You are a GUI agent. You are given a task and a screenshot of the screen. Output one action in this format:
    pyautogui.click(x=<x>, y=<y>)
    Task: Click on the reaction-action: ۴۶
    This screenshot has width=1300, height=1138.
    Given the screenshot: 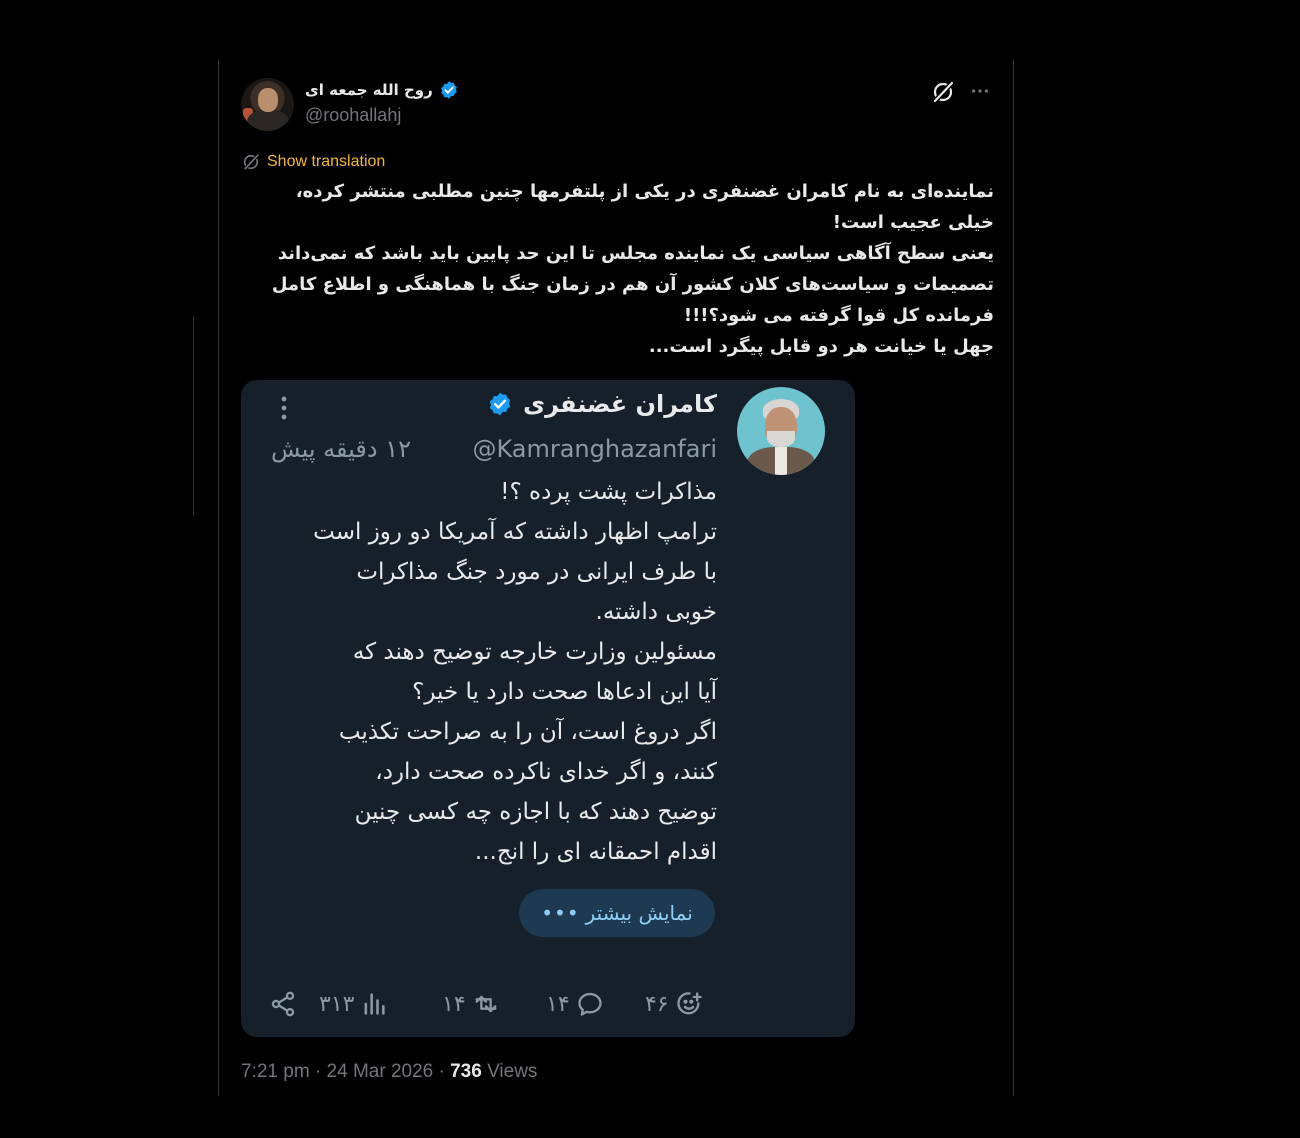 What is the action you would take?
    pyautogui.click(x=674, y=1004)
    